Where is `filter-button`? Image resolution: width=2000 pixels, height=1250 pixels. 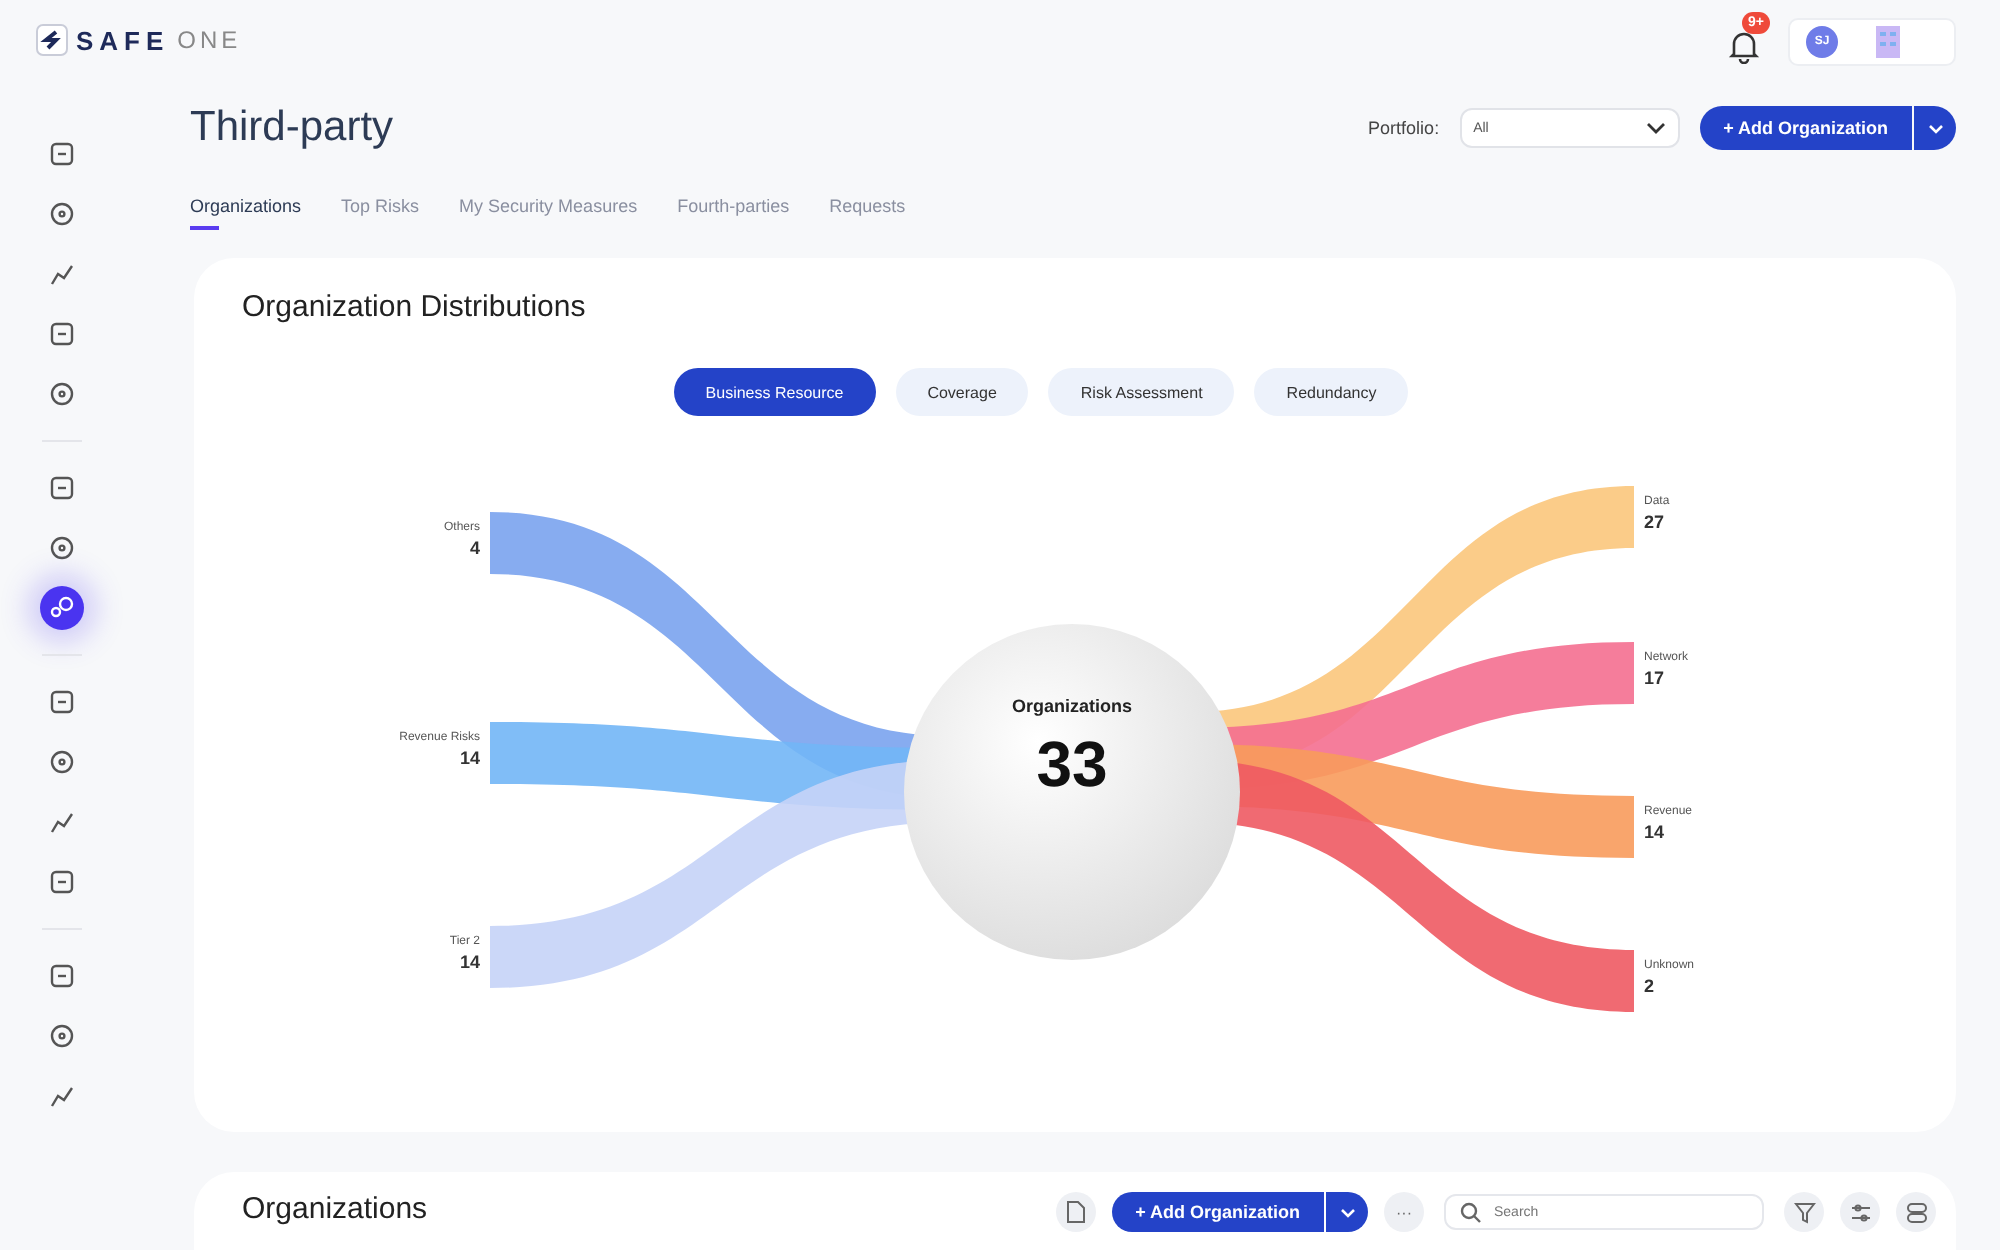
filter-button is located at coordinates (1804, 1212).